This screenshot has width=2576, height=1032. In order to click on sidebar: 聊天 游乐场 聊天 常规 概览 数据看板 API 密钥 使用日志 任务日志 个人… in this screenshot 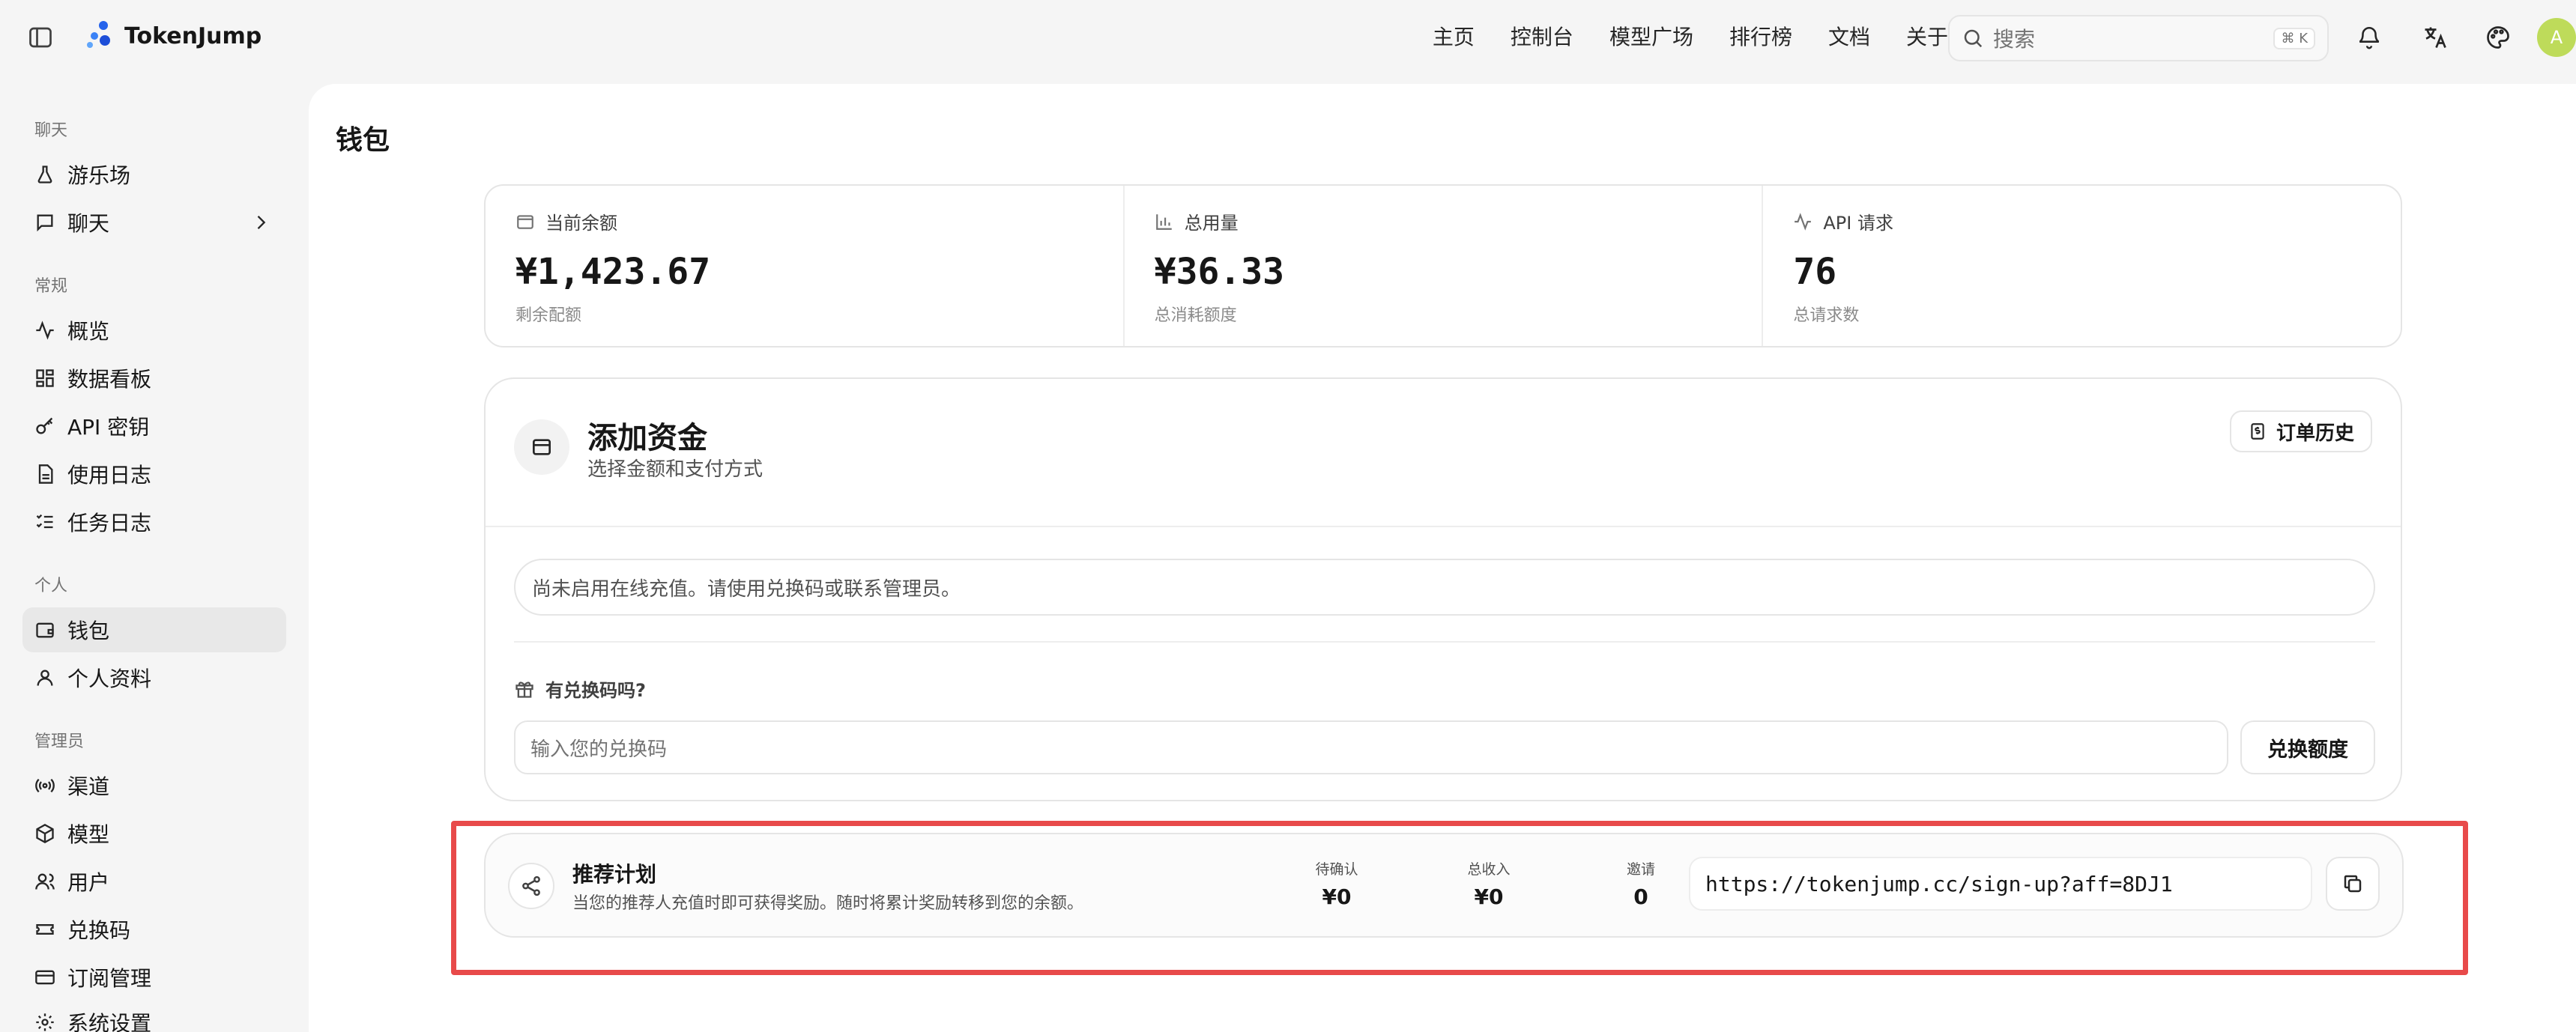, I will do `click(153, 553)`.